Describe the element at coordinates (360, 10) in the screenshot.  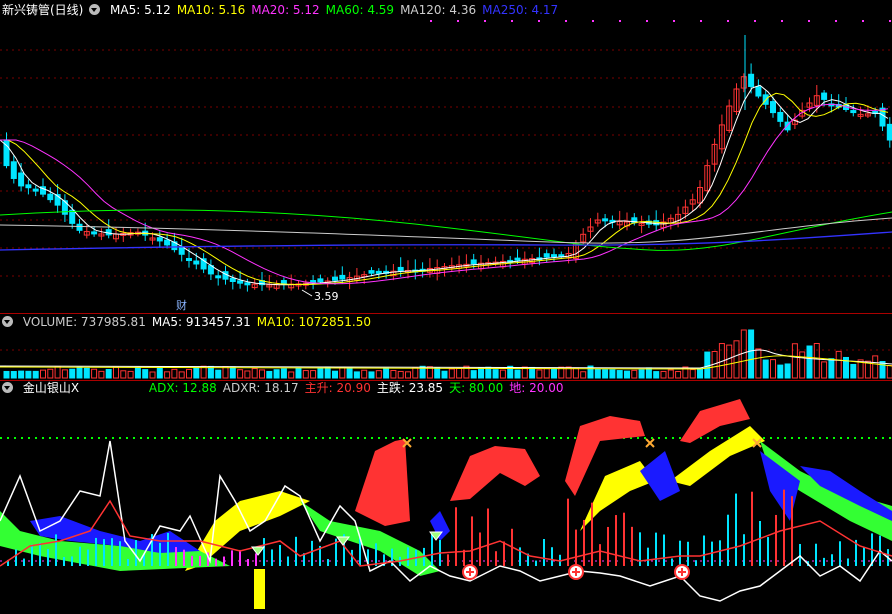
I see `ma-legend-item: MA60: 4.59` at that location.